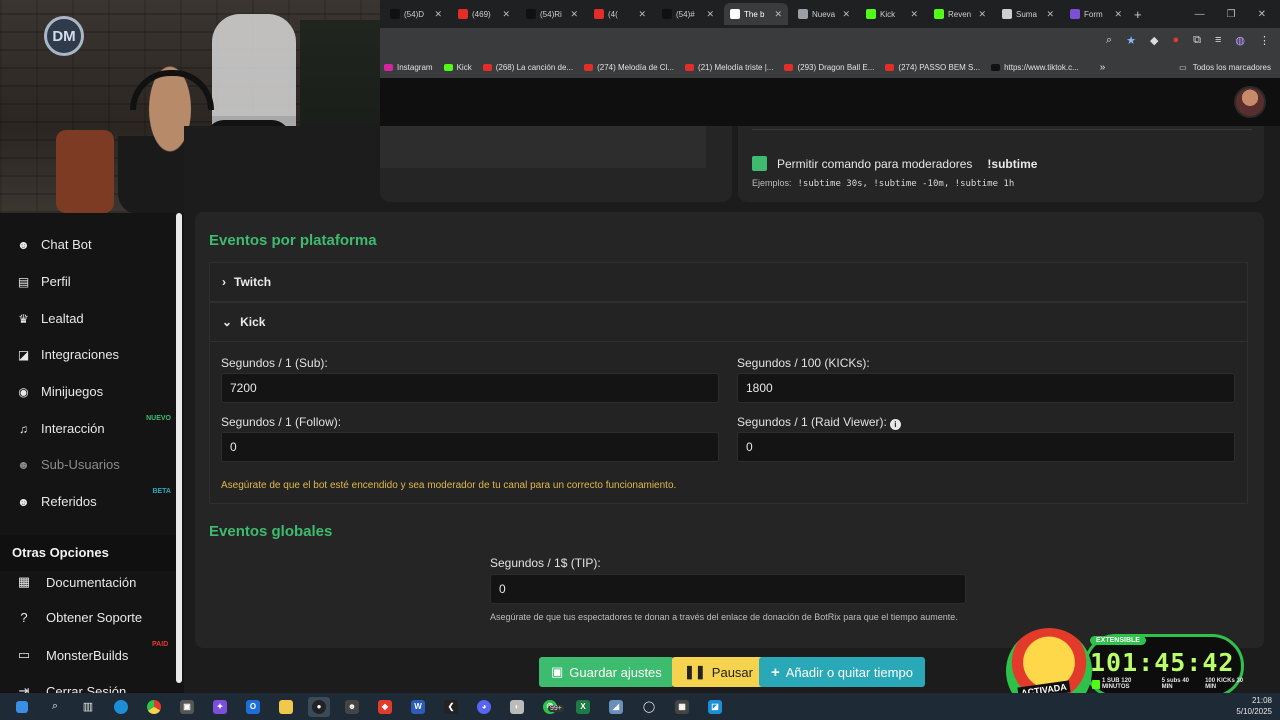 This screenshot has width=1280, height=720. I want to click on moderator-command-checkbox, so click(759, 163).